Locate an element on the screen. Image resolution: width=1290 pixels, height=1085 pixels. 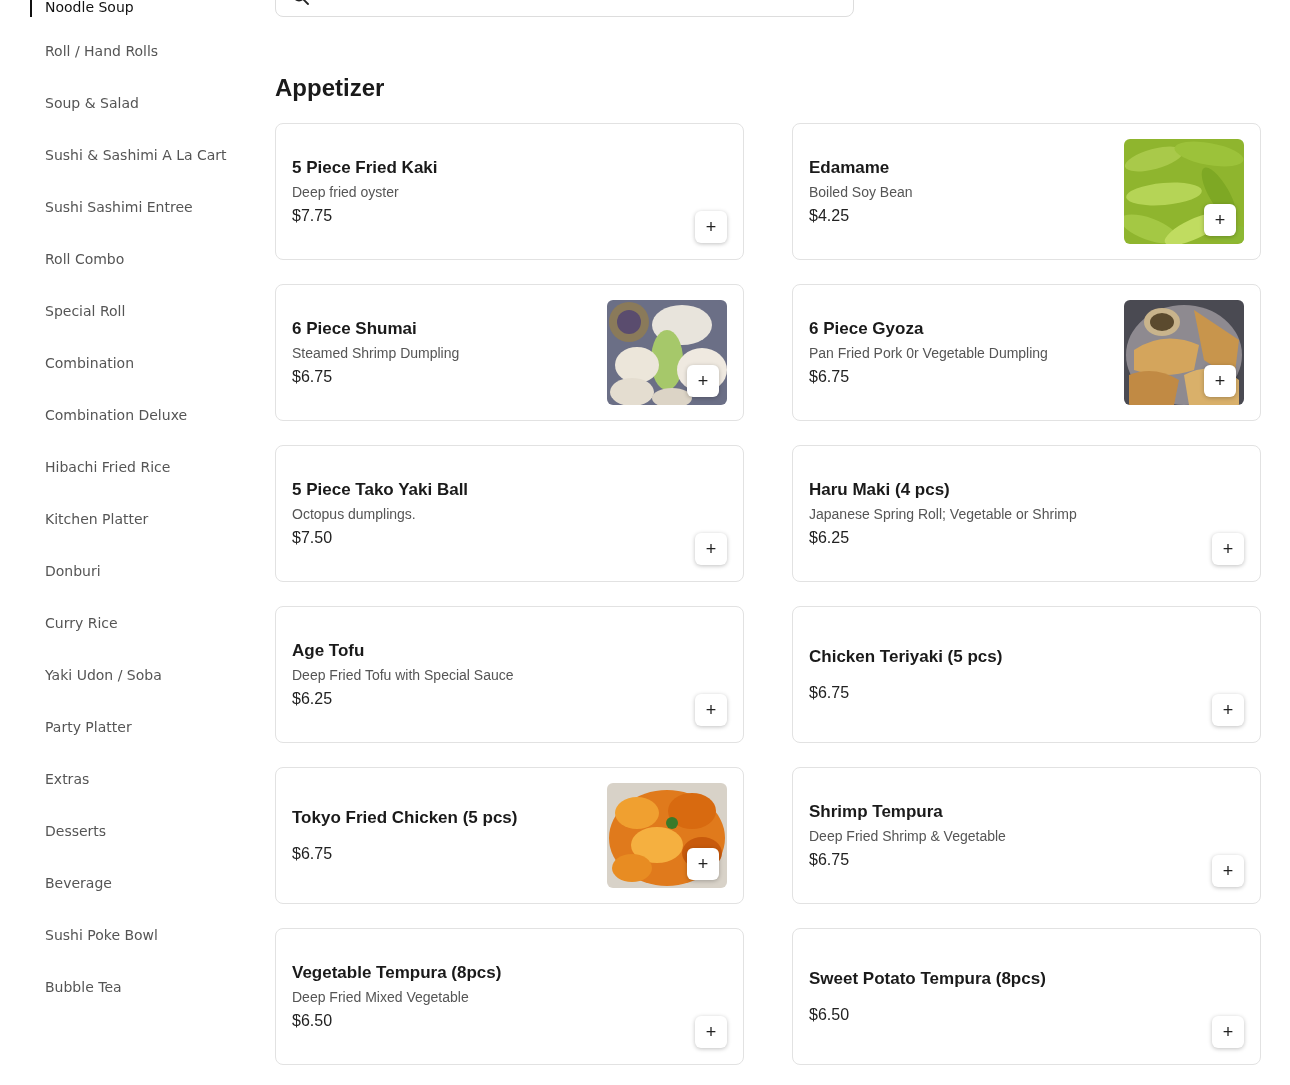
category-link: Noodle Soup is located at coordinates (89, 9).